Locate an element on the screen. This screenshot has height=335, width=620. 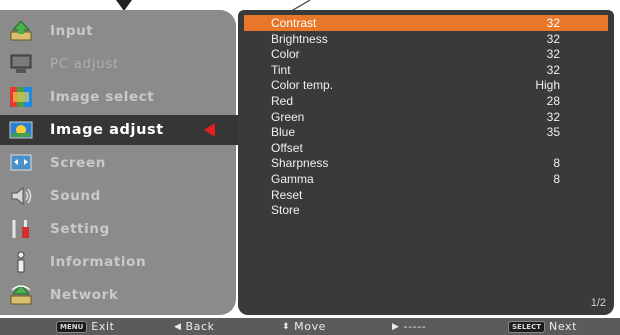
pc-adjust-icon is located at coordinates (21, 64).